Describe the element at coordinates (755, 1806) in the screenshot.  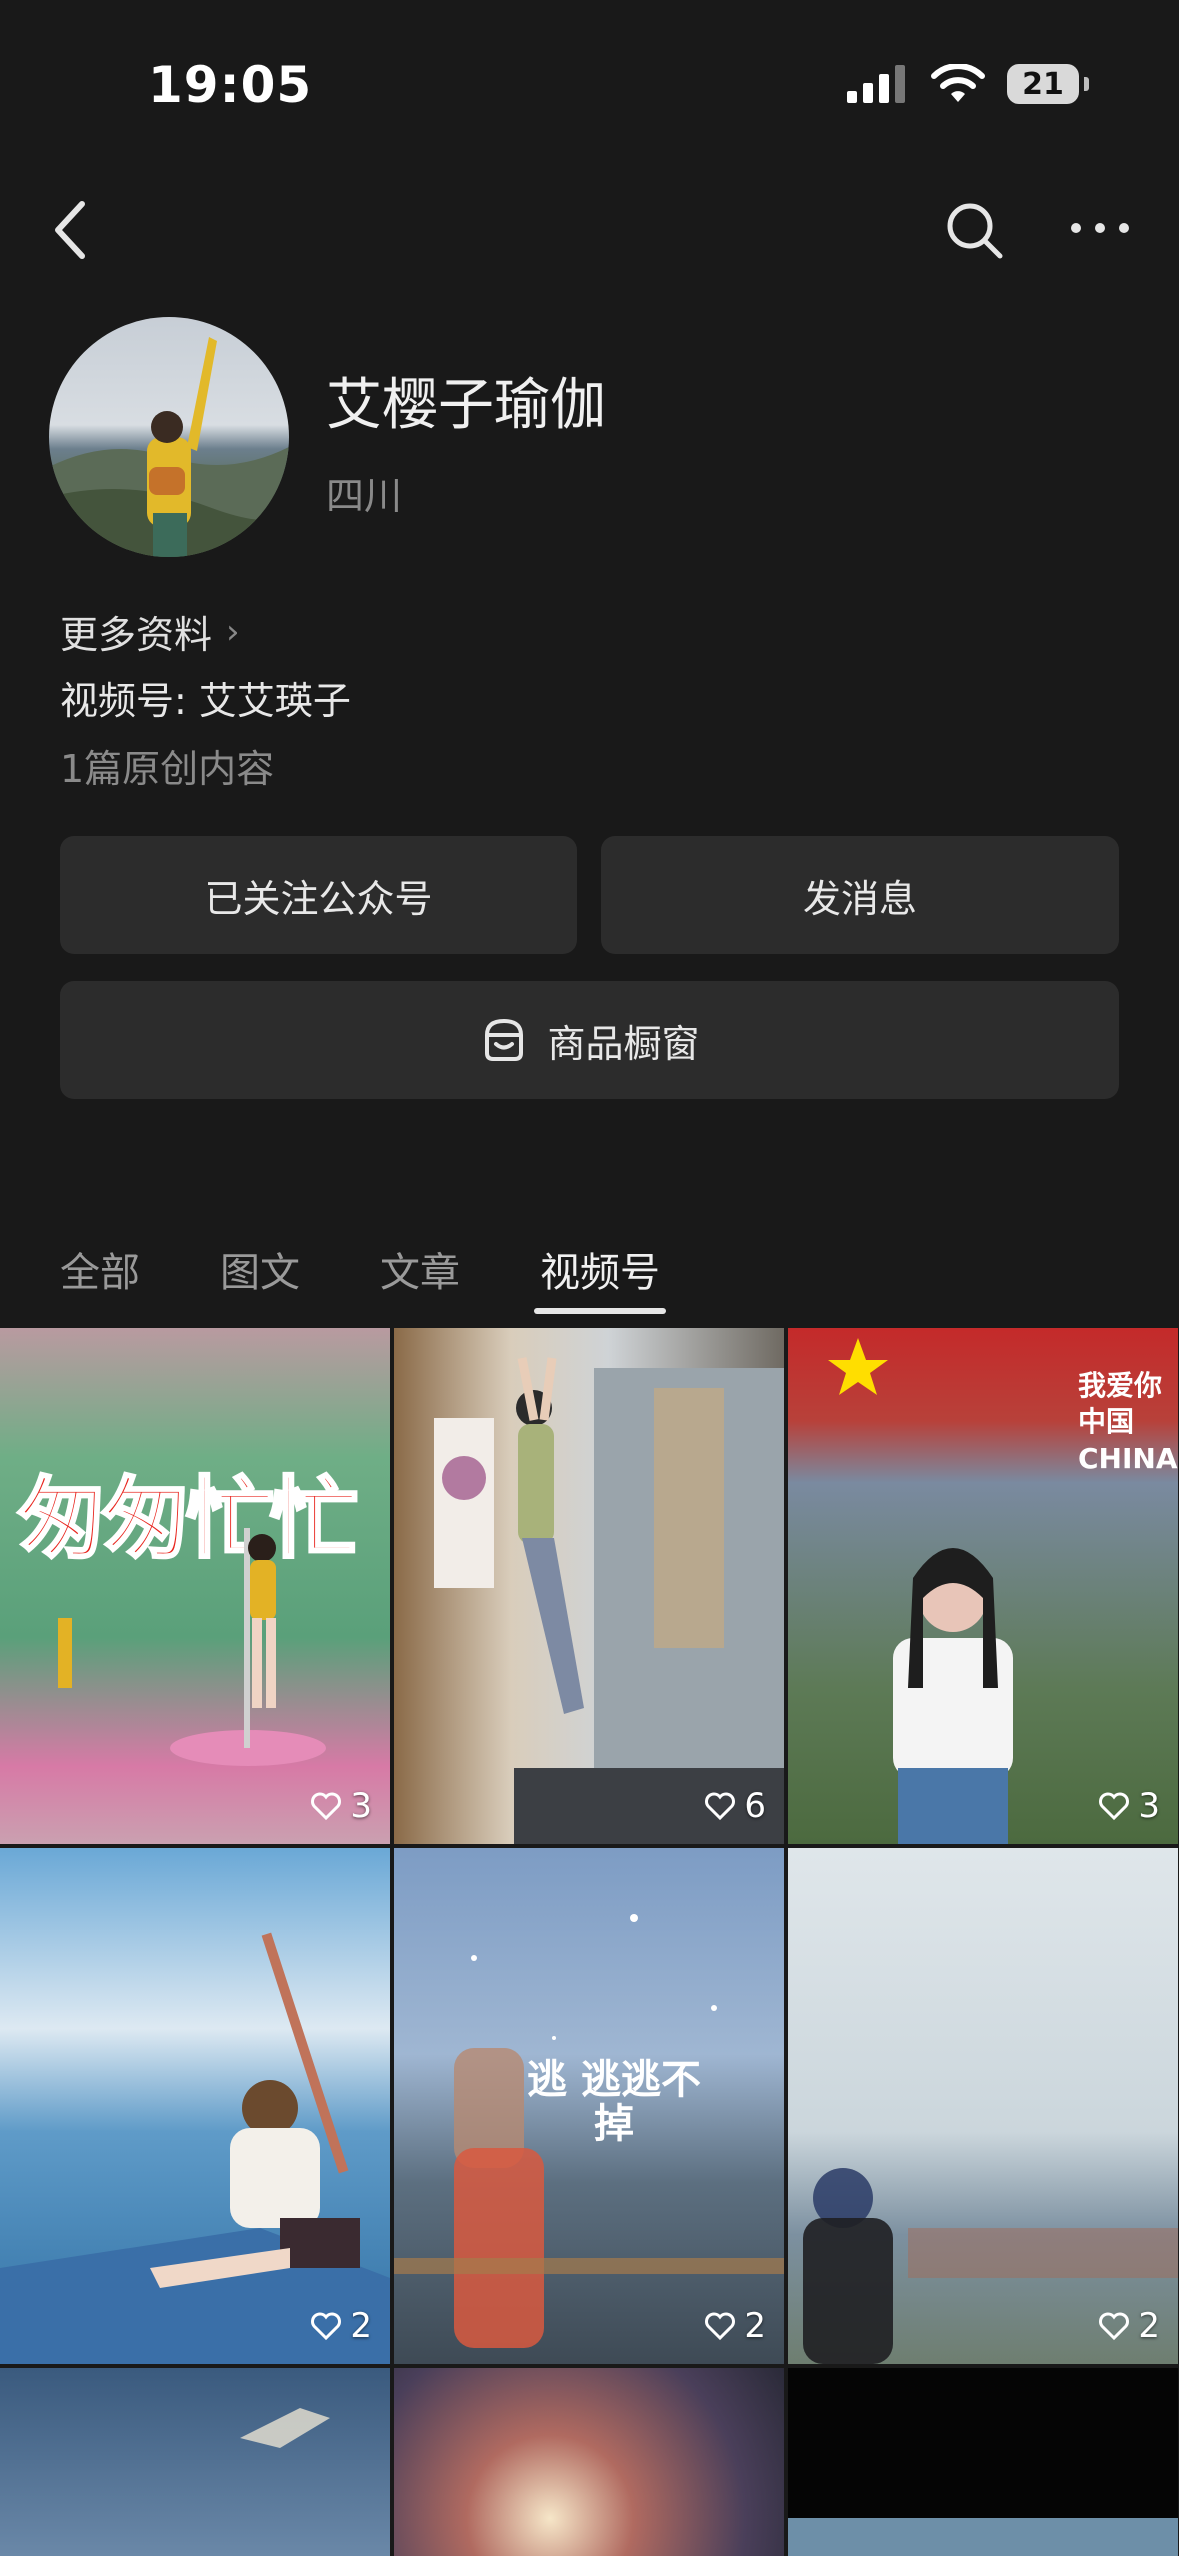
I see `like-count-value: 6` at that location.